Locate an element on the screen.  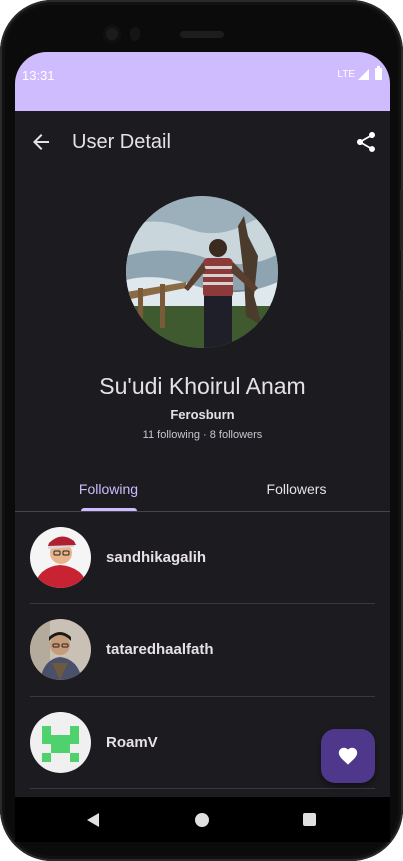
status-bar: 13:31 LTE is located at coordinates (202, 81).